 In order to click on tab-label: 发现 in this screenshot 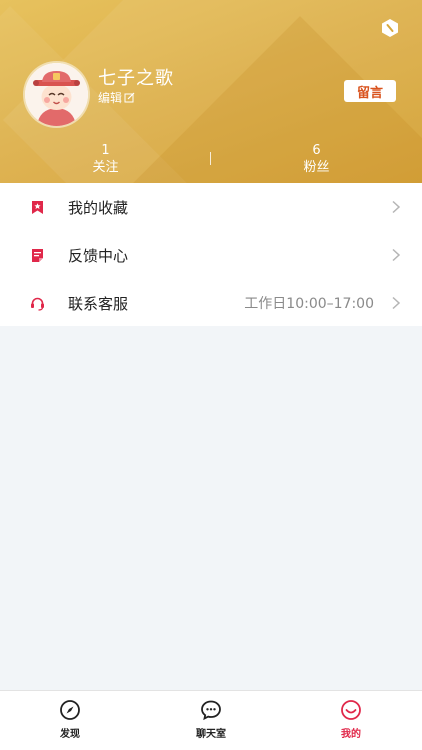, I will do `click(70, 734)`.